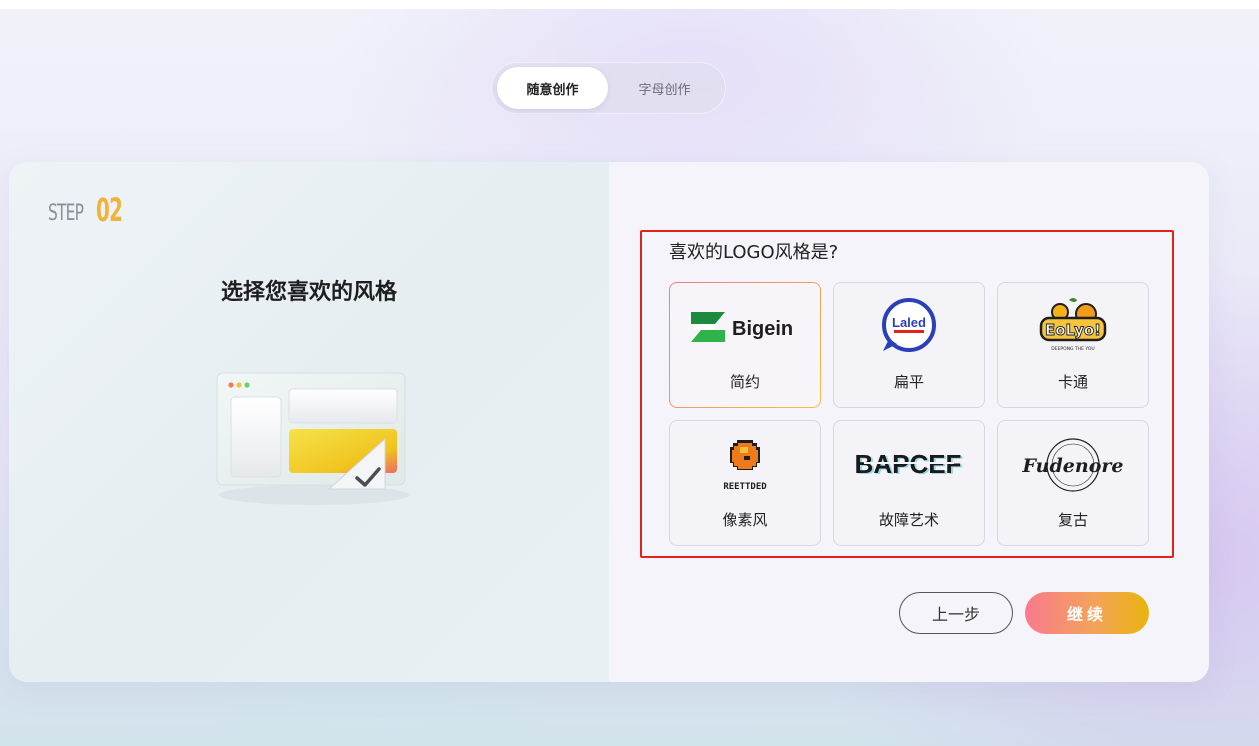 Image resolution: width=1259 pixels, height=746 pixels. I want to click on logo-sample-flat: Laled, so click(909, 327).